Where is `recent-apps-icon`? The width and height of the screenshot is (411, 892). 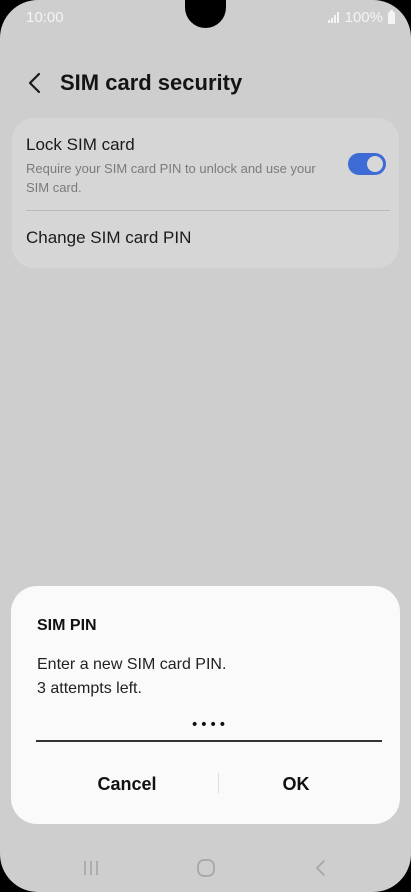 recent-apps-icon is located at coordinates (91, 868).